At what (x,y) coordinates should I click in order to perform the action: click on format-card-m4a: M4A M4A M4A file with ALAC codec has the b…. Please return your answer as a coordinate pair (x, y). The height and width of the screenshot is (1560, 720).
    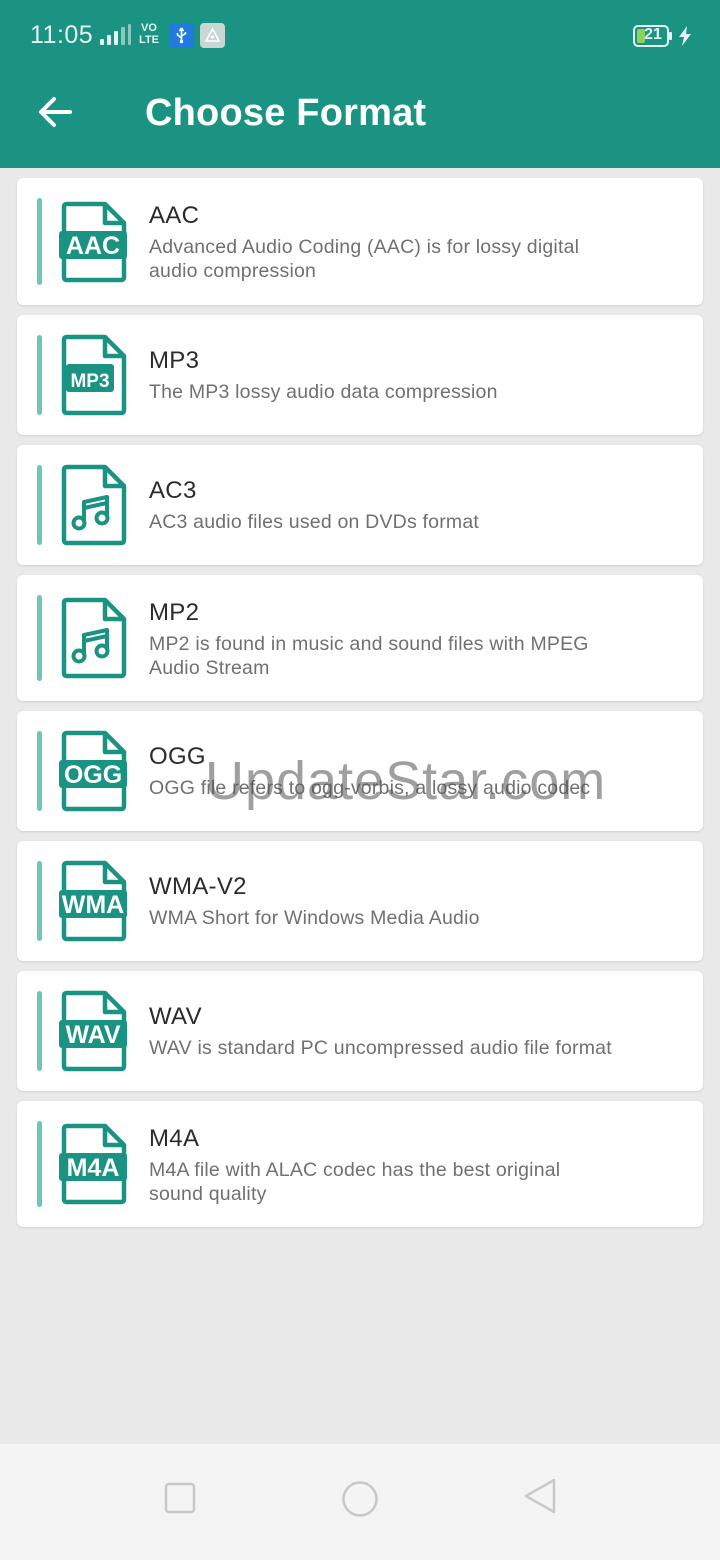
    Looking at the image, I should click on (360, 1164).